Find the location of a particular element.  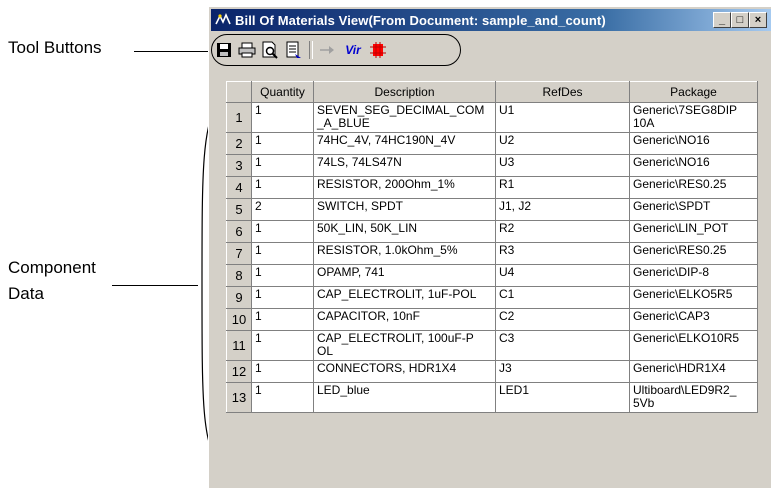

tool-buttons-leader is located at coordinates (171, 51).